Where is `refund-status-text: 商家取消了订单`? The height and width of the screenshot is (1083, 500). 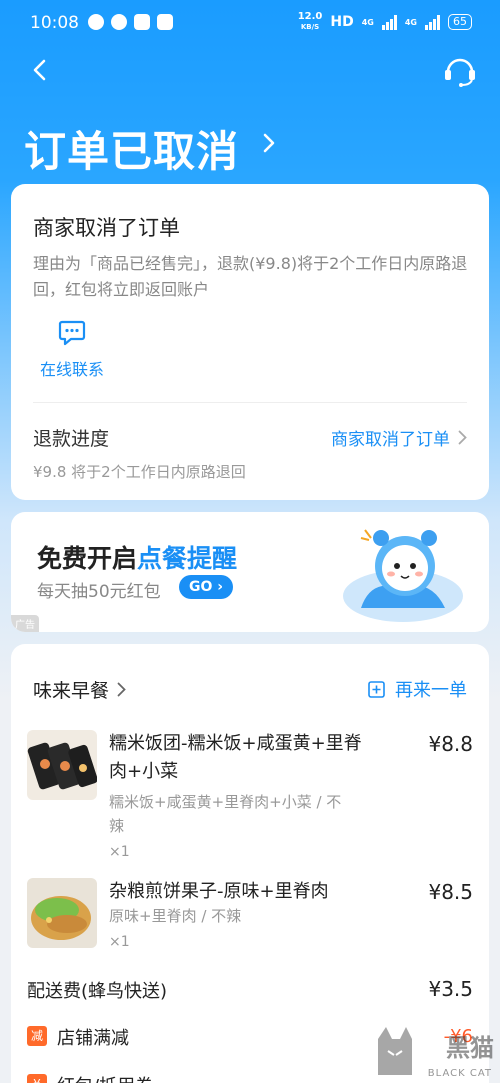 refund-status-text: 商家取消了订单 is located at coordinates (390, 440).